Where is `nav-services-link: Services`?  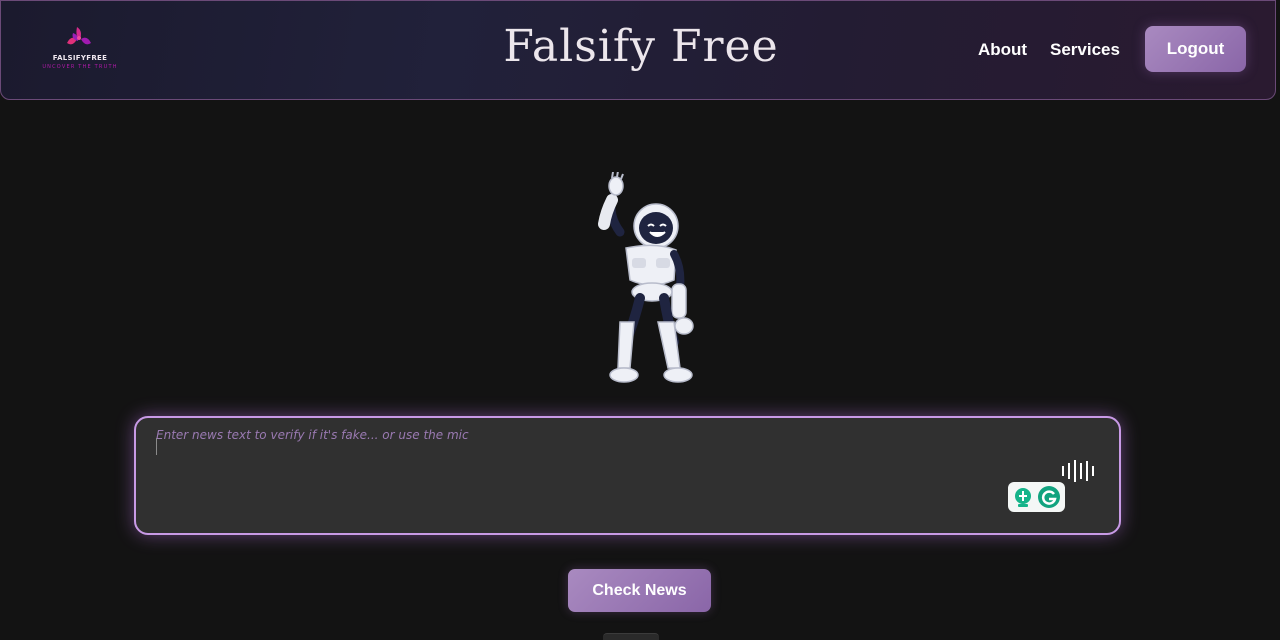 nav-services-link: Services is located at coordinates (1085, 50).